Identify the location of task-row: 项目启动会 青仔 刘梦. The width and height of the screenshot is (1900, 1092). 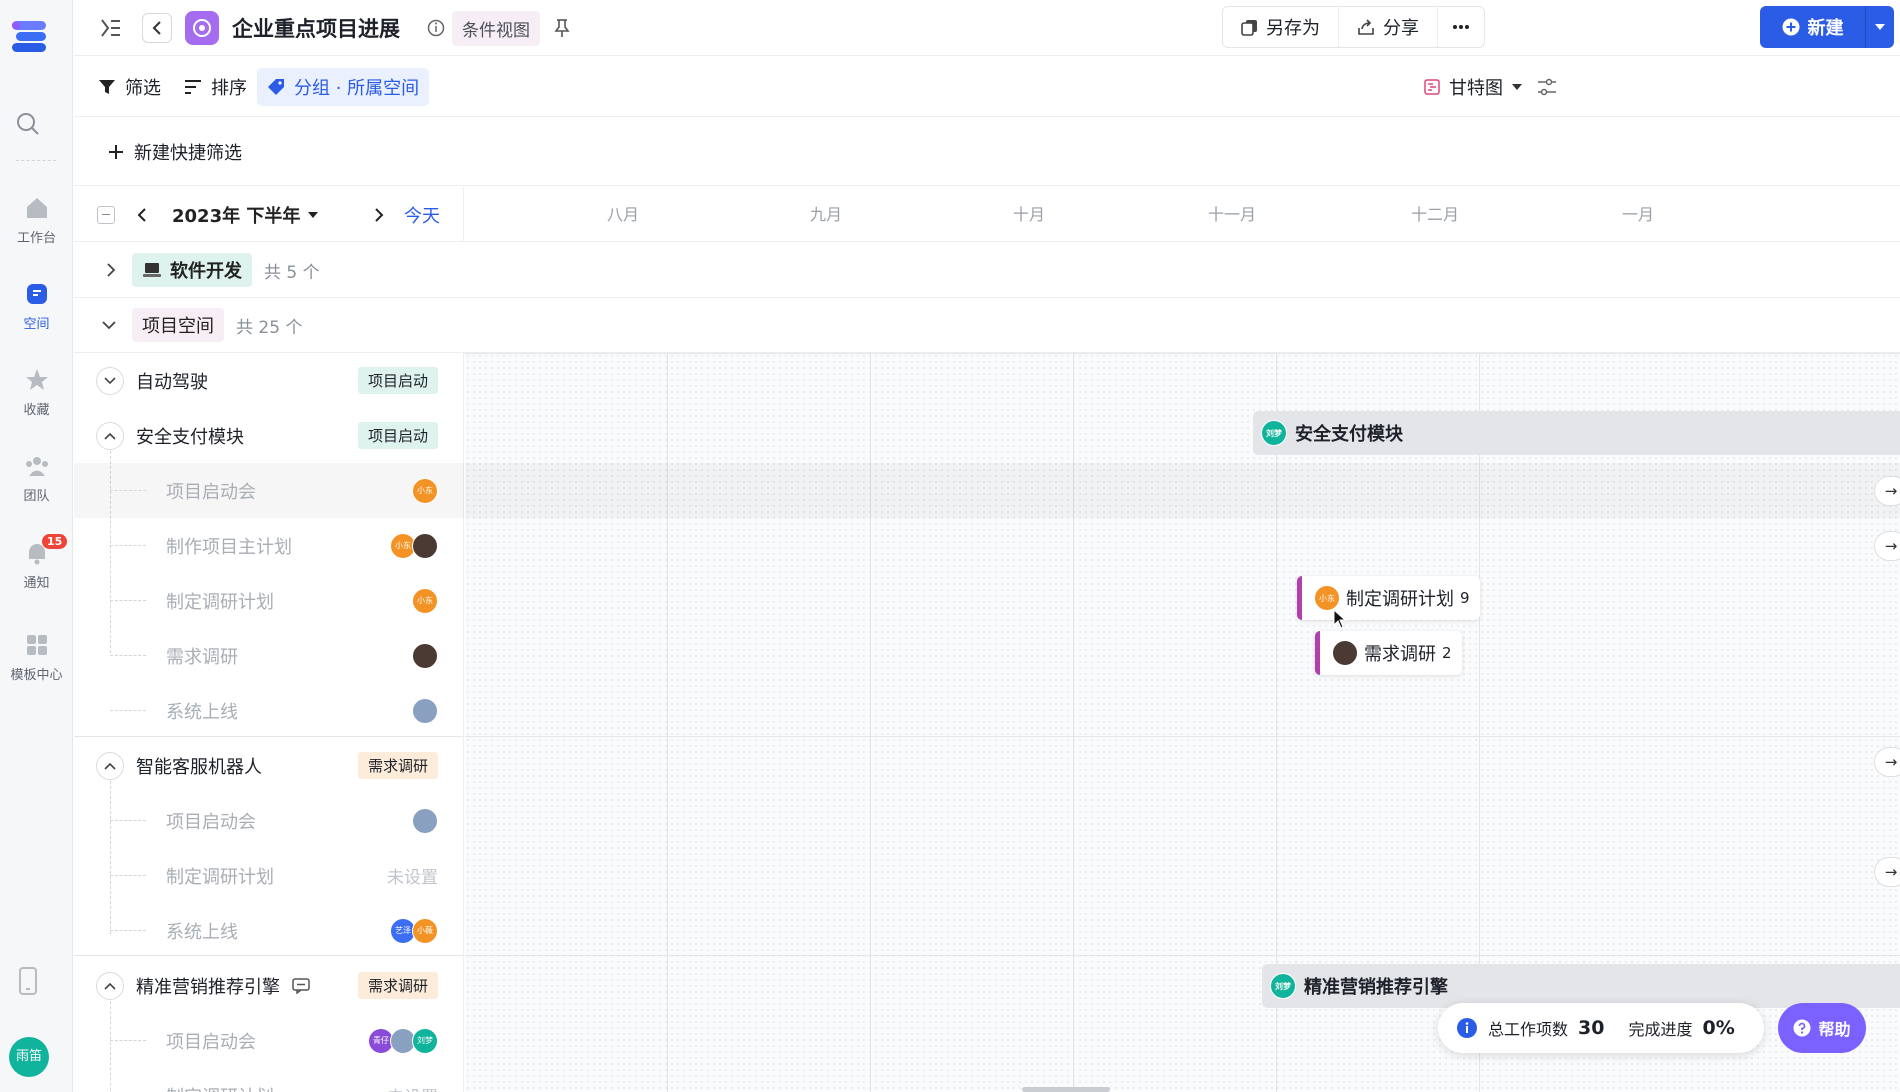
(269, 1040).